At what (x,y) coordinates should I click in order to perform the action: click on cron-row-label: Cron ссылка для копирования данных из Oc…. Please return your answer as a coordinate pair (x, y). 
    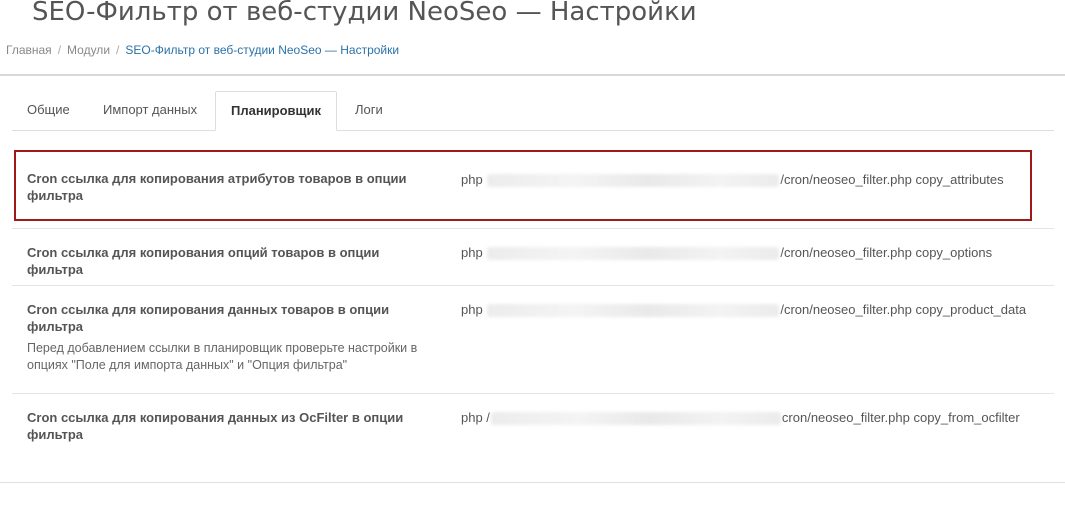
    Looking at the image, I should click on (215, 426).